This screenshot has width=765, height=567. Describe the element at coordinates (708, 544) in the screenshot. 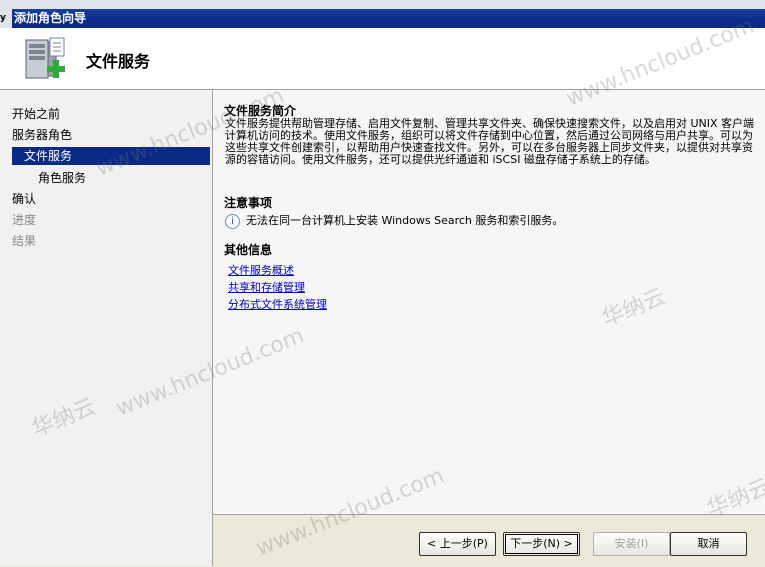

I see `cancel-button: 取消` at that location.